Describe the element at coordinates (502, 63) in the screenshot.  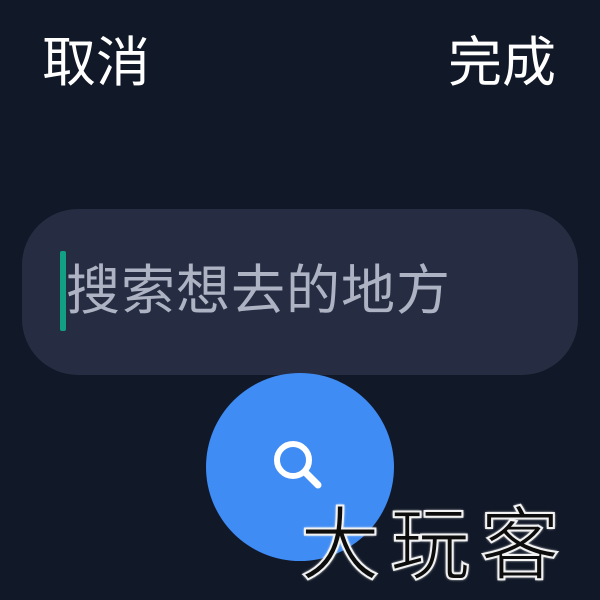
I see `done-button: 完成` at that location.